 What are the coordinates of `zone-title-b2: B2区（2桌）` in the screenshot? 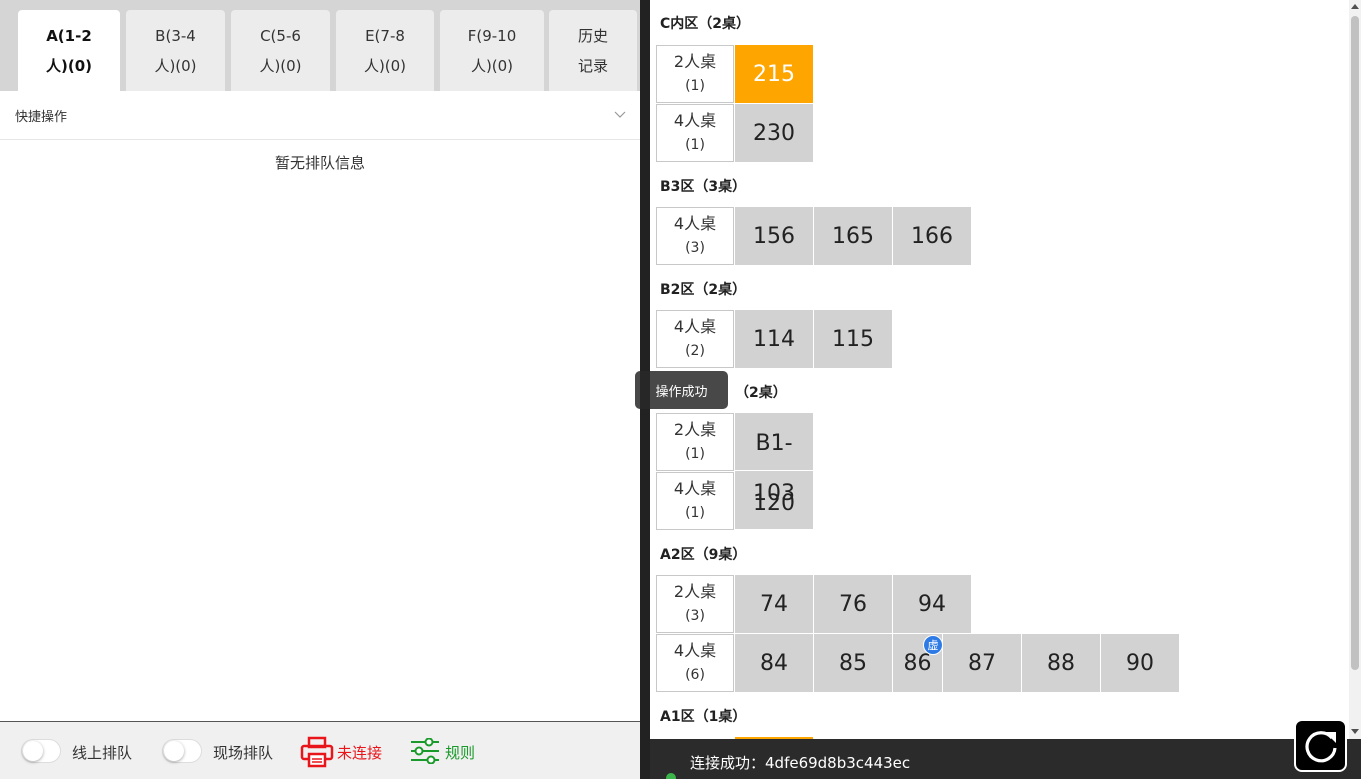 It's located at (703, 290).